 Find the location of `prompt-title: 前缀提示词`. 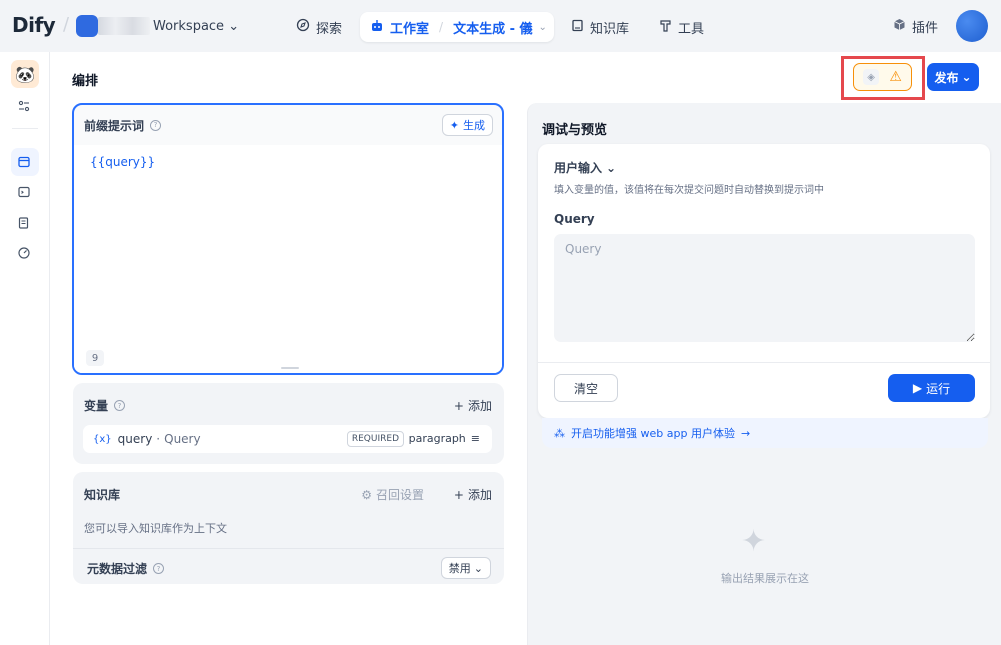

prompt-title: 前缀提示词 is located at coordinates (114, 125).